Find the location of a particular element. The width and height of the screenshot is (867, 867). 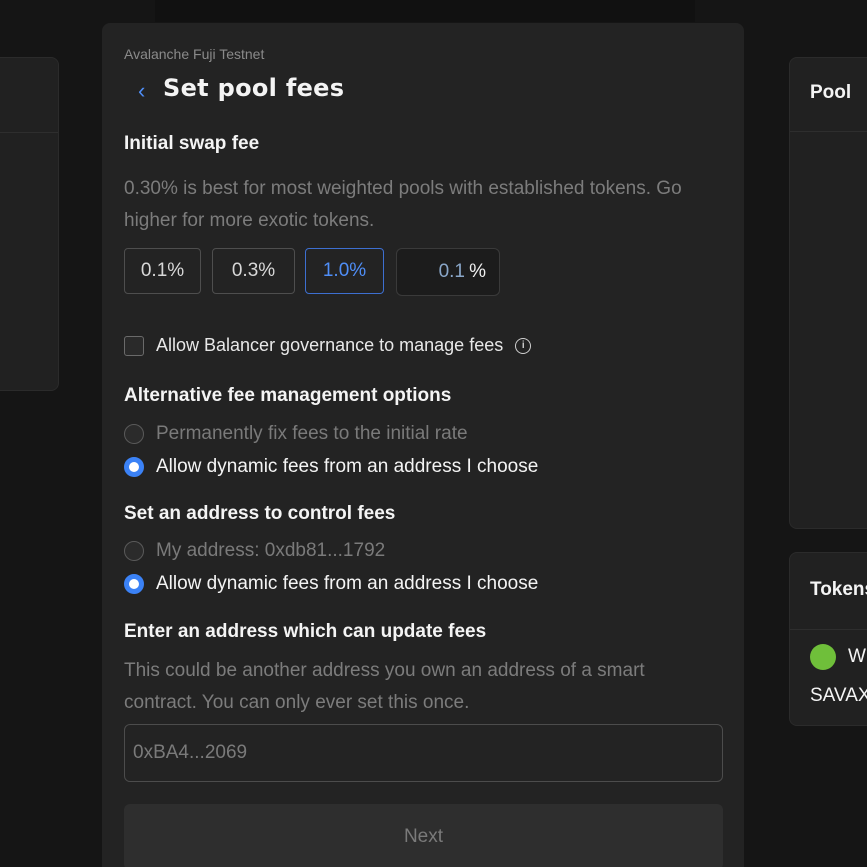

page-title: Set pool fees is located at coordinates (254, 88).